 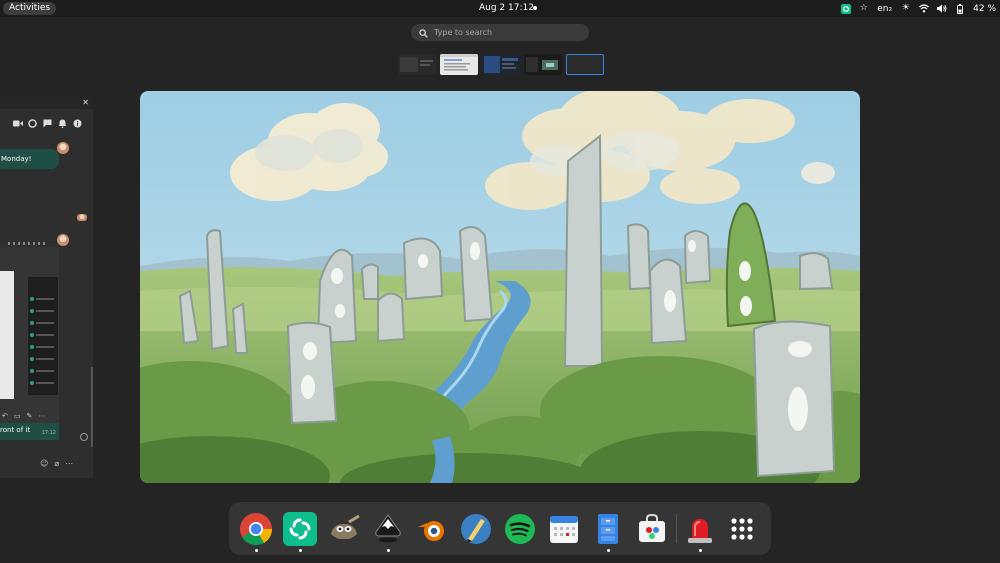 I want to click on dock-app-software, so click(x=652, y=529).